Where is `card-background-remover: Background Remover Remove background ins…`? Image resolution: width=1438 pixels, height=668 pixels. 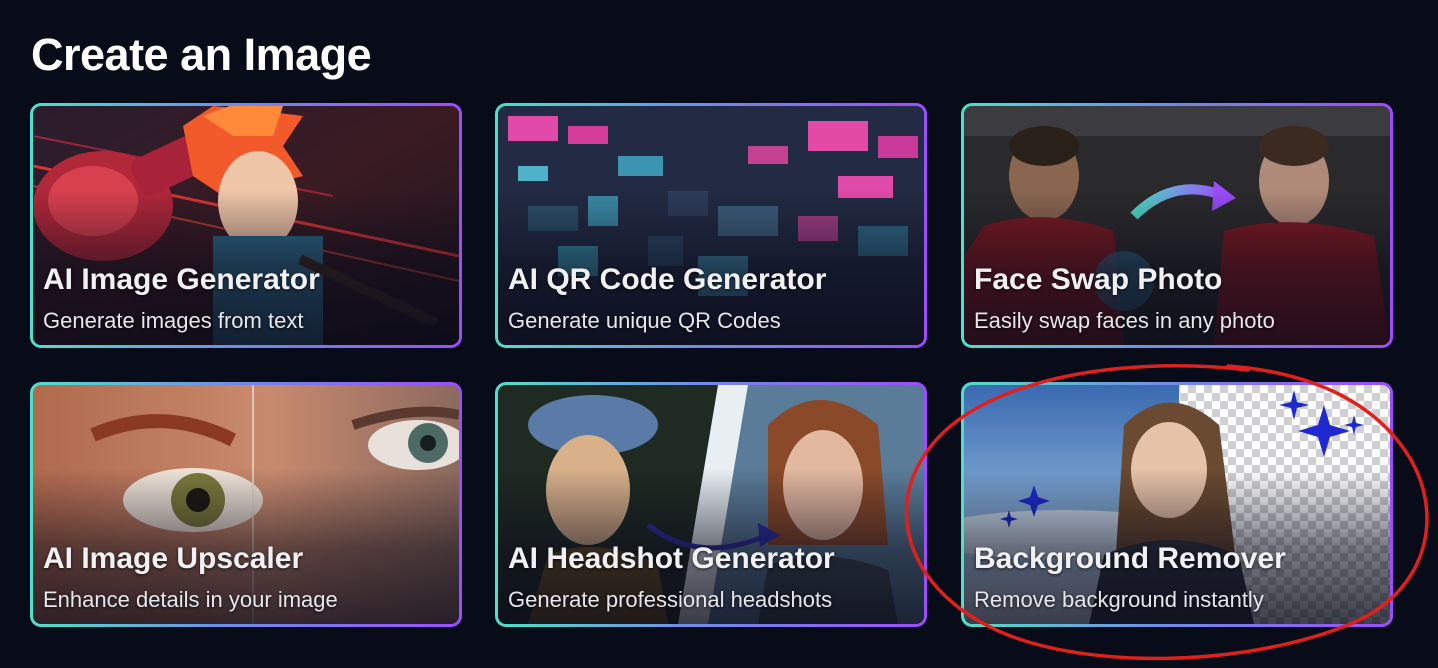
card-background-remover: Background Remover Remove background ins… is located at coordinates (1177, 504).